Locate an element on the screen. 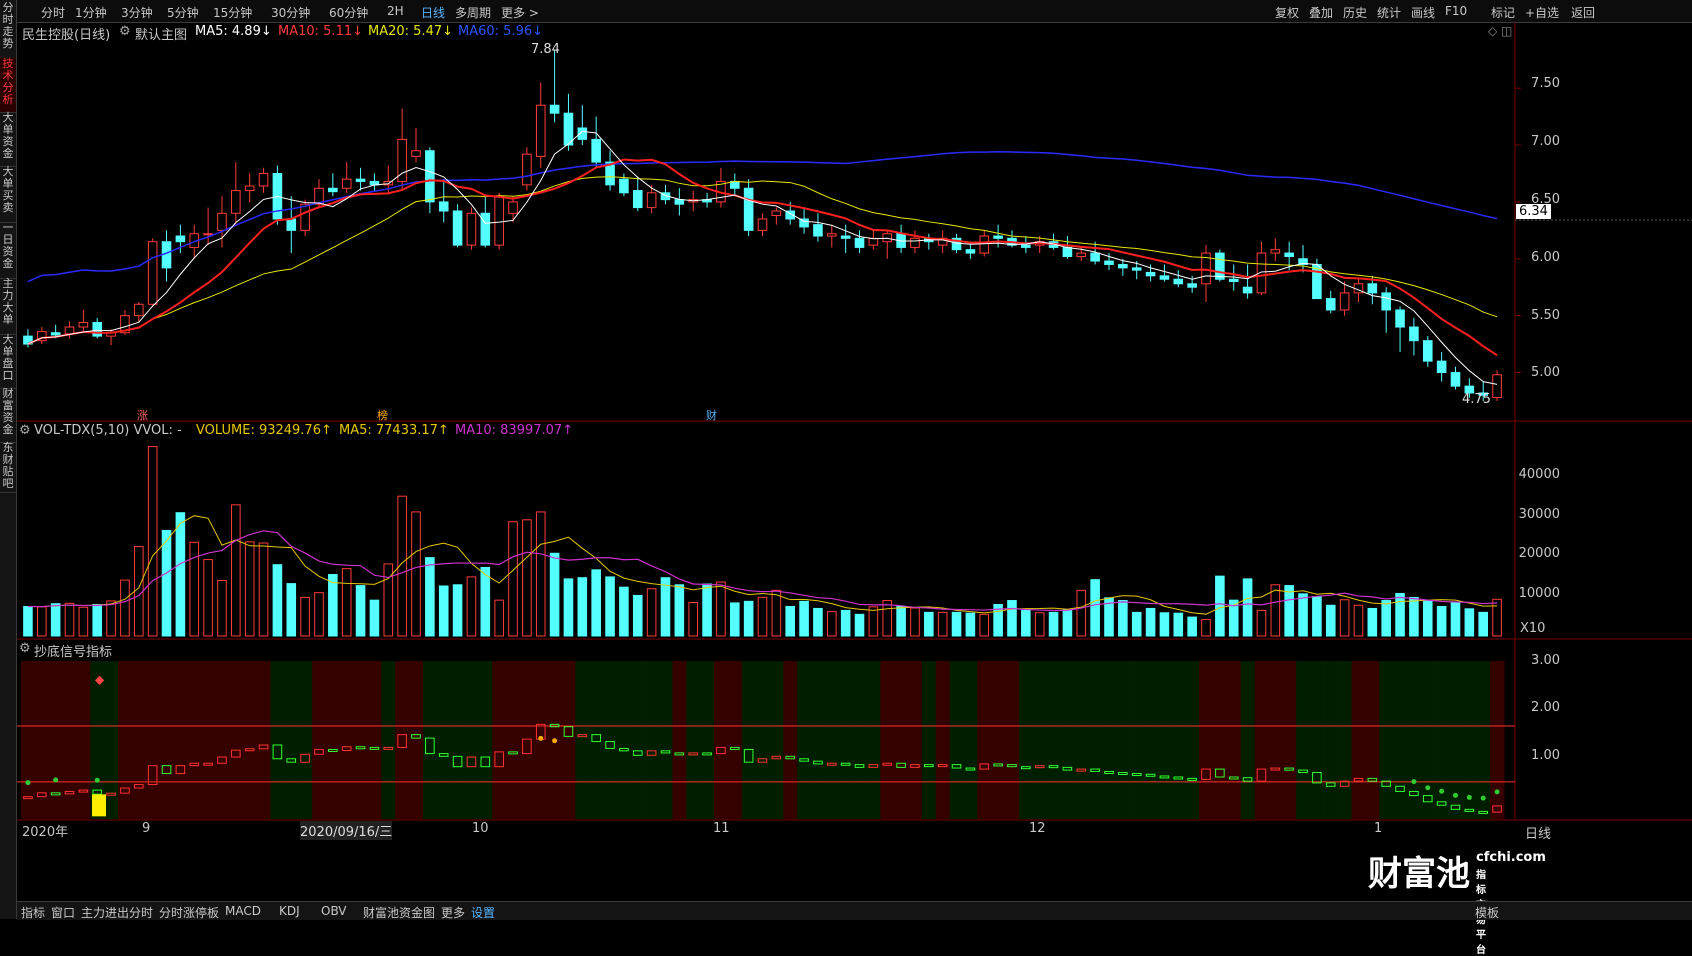 The image size is (1692, 956). indicator-tab: 窗口 is located at coordinates (63, 912).